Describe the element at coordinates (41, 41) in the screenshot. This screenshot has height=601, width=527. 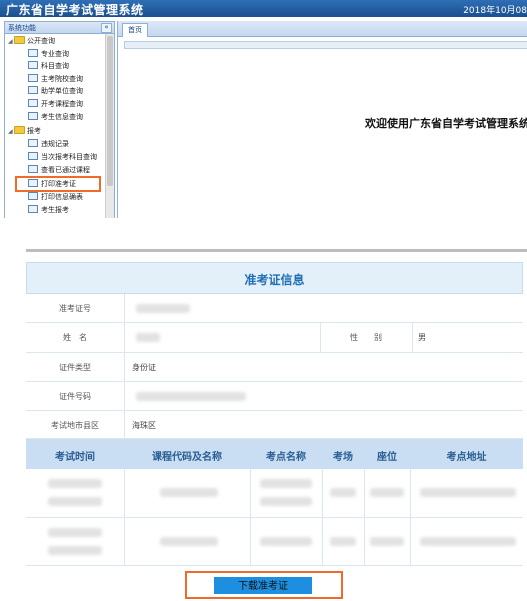
I see `tree-group-label: 公开查询` at that location.